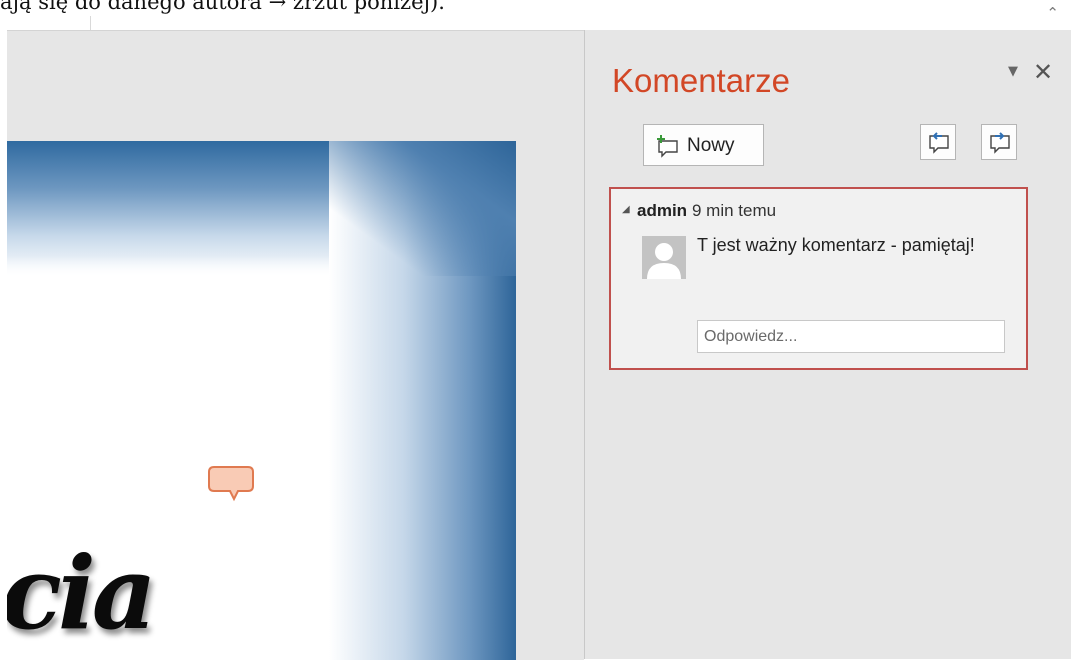  Describe the element at coordinates (701, 80) in the screenshot. I see `pane-title: Komentarze` at that location.